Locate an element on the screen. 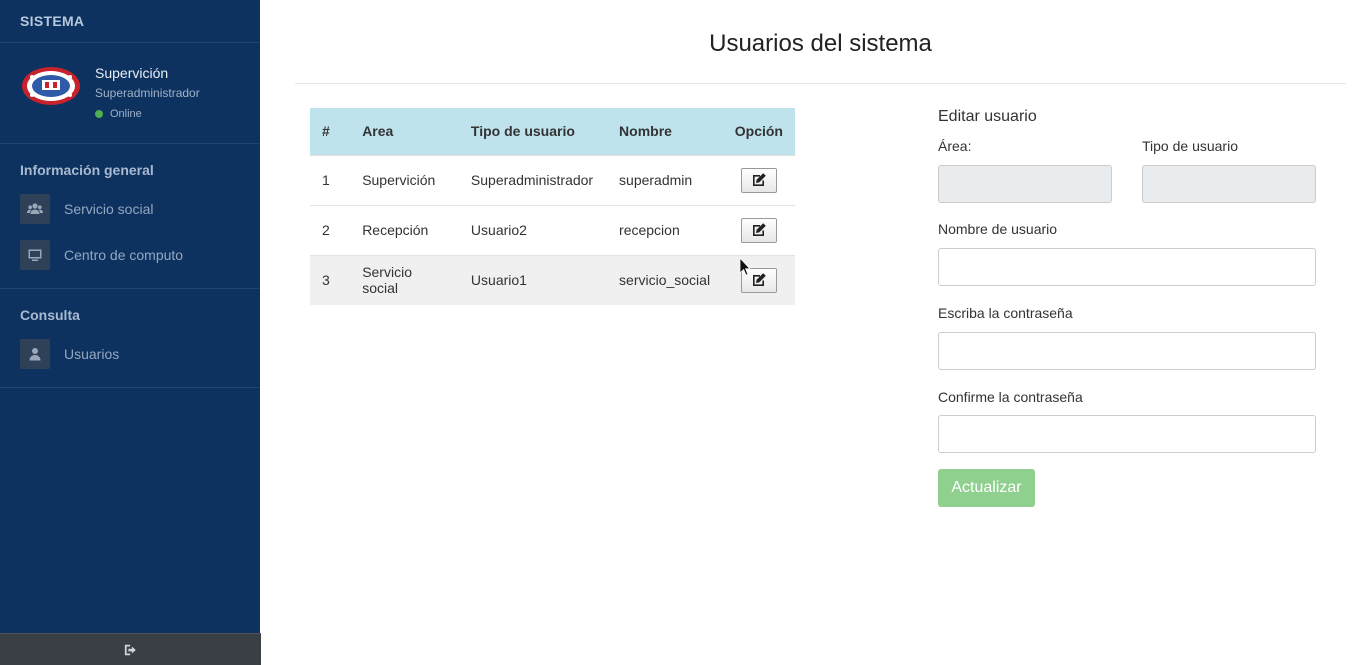  page-title: Usuarios del sistema is located at coordinates (820, 42).